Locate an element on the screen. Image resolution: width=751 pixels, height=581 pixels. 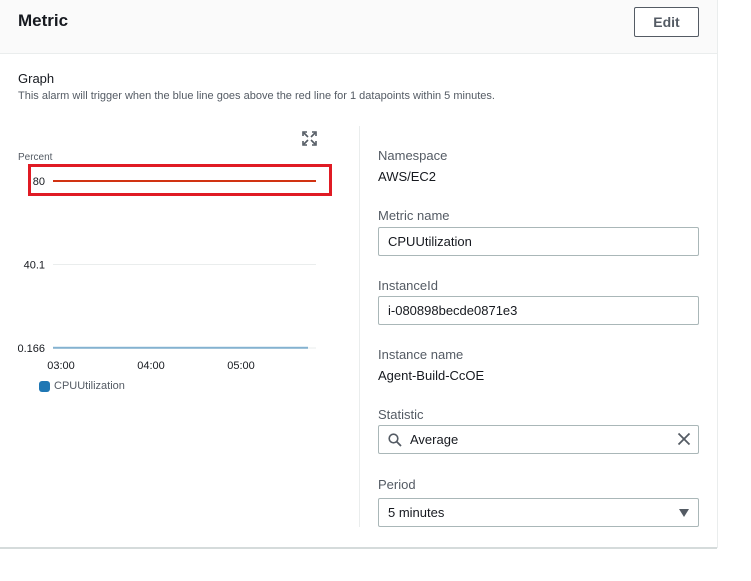
metric-name-field: CPUUtilization is located at coordinates (538, 241).